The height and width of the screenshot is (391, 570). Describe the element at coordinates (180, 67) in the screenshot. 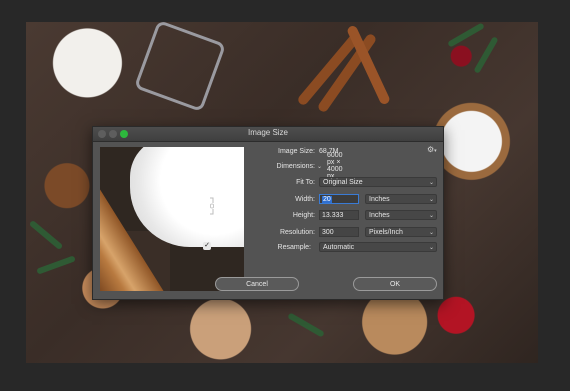

I see `star-cookie-cutter` at that location.